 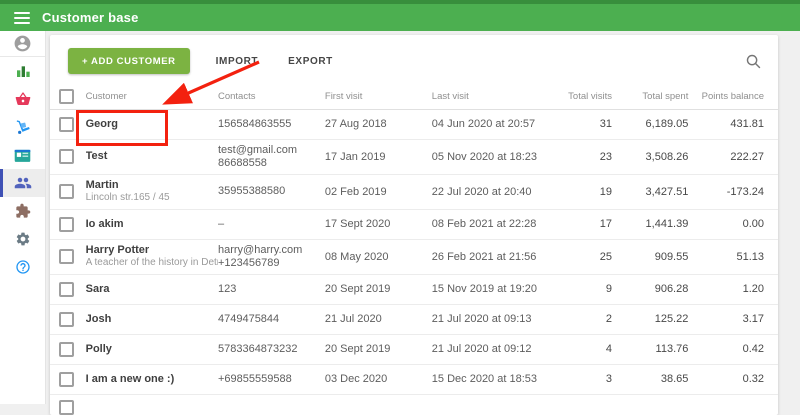 I want to click on points-balance-value: 0.00, so click(x=733, y=224).